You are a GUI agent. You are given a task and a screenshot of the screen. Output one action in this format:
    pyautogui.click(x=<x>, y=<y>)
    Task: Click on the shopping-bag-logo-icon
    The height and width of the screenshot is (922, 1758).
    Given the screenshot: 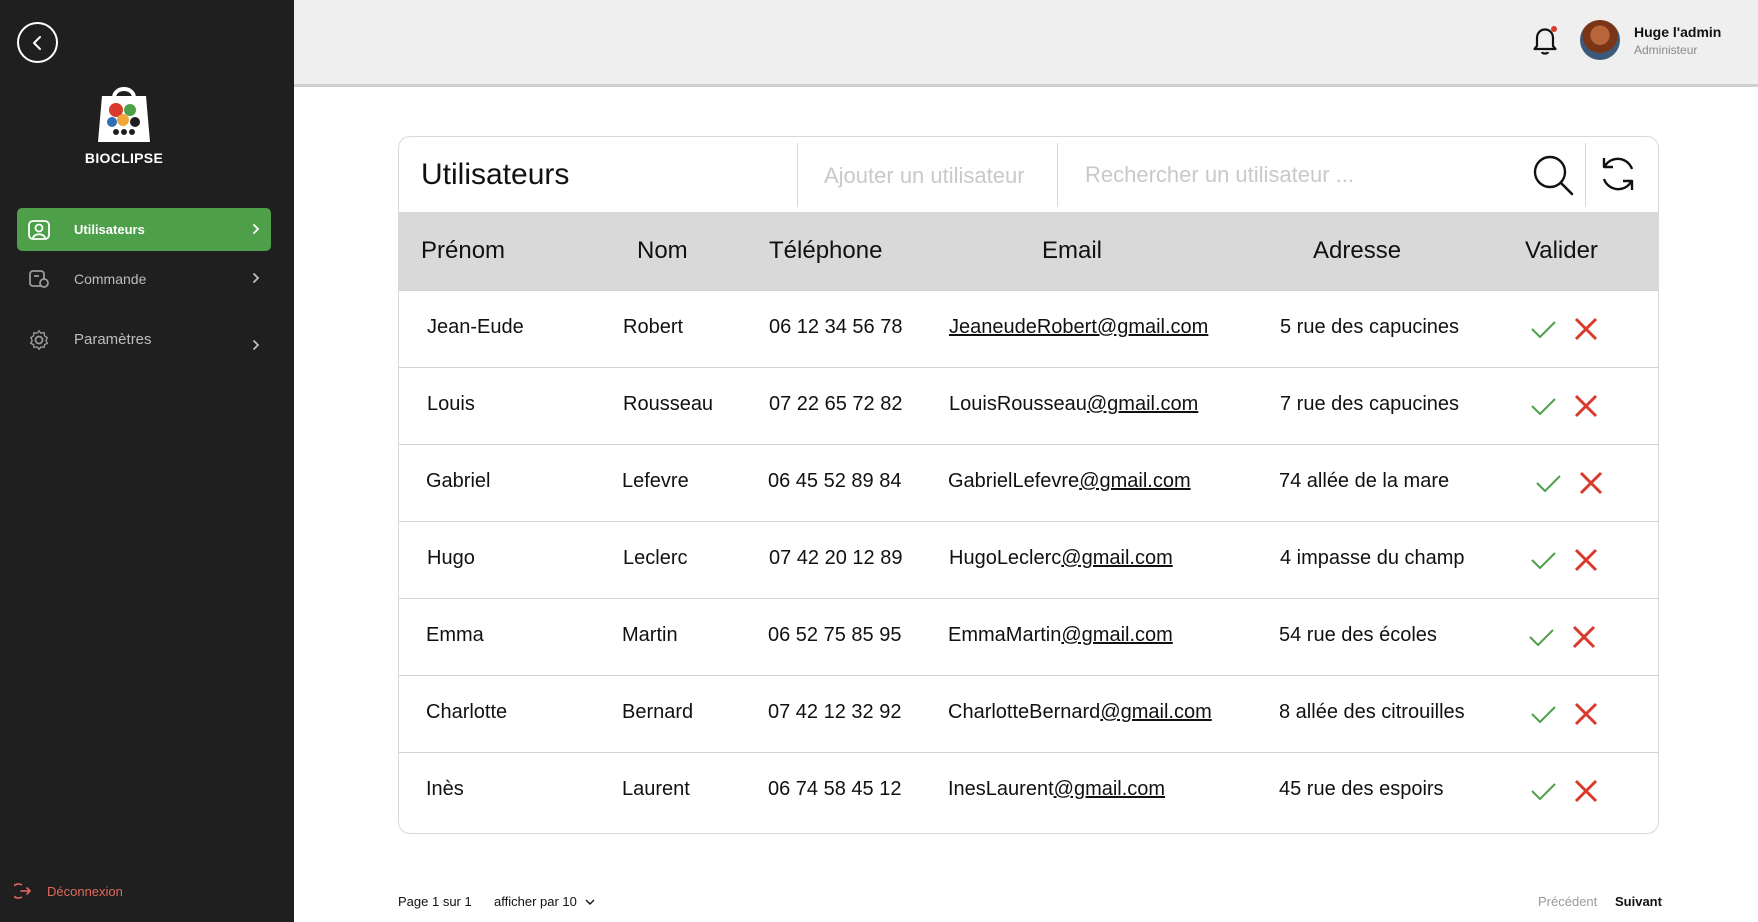 What is the action you would take?
    pyautogui.click(x=124, y=114)
    